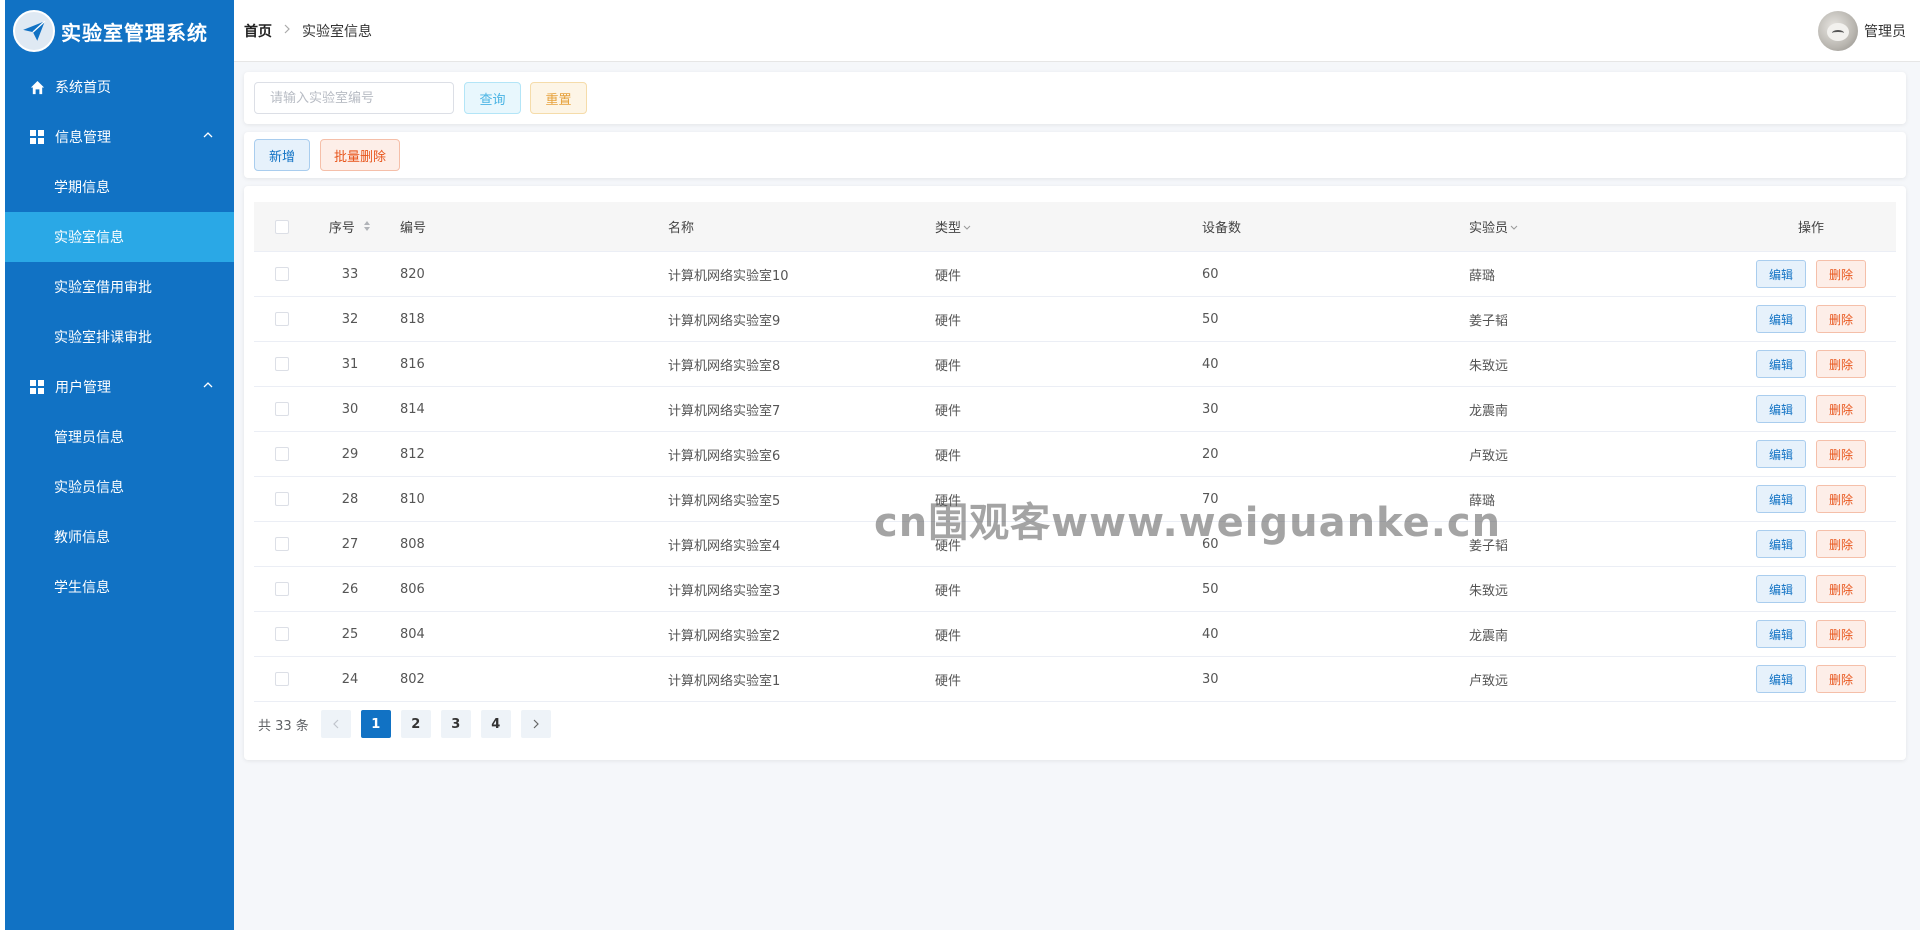 This screenshot has width=1920, height=934. I want to click on cell-name: 计算机网络实验室5, so click(724, 501).